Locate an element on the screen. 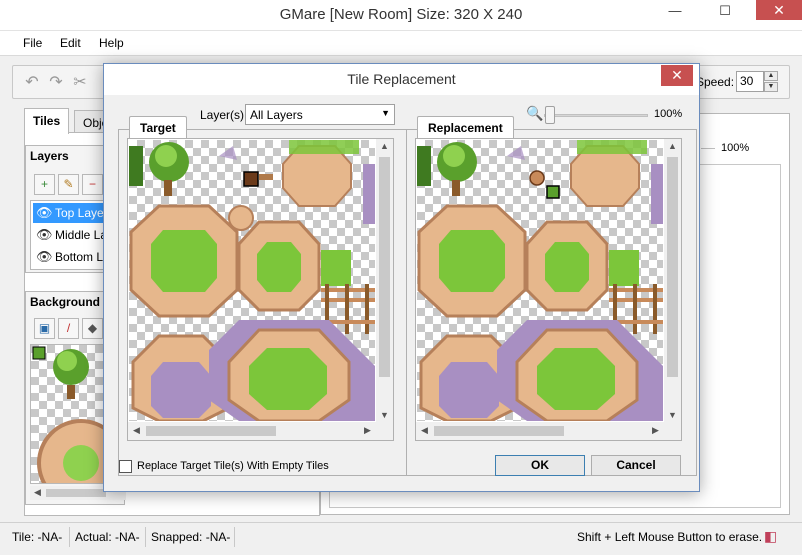 This screenshot has width=802, height=555. speed-up-button: ▲ is located at coordinates (771, 76).